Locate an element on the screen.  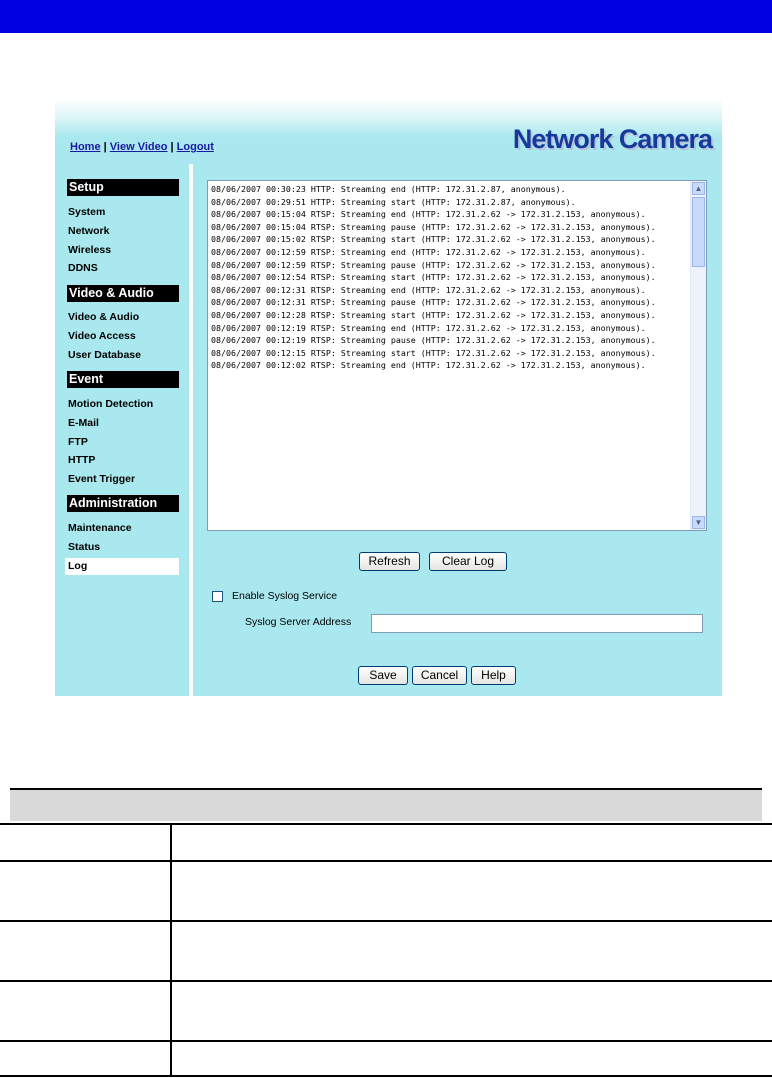
sidebar-item-log: Log is located at coordinates (122, 566).